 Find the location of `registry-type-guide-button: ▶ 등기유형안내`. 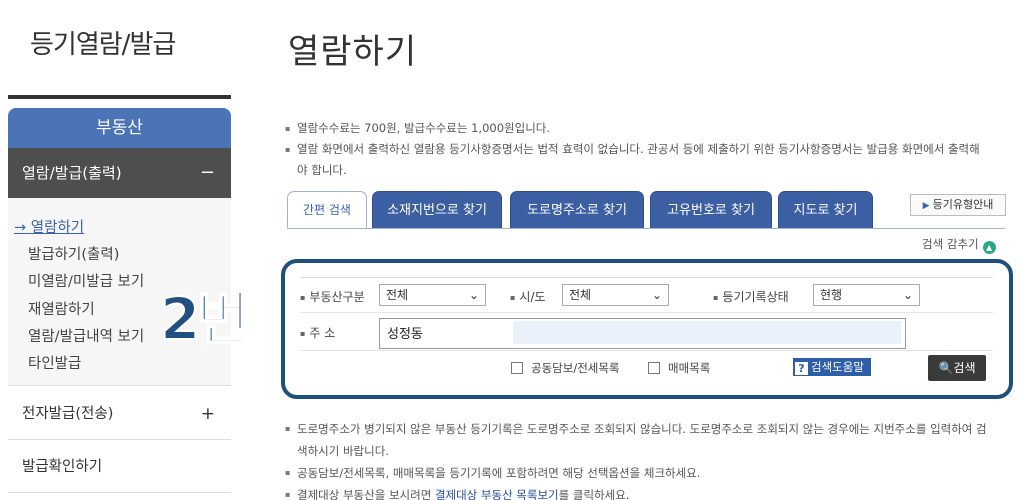

registry-type-guide-button: ▶ 등기유형안내 is located at coordinates (958, 205).